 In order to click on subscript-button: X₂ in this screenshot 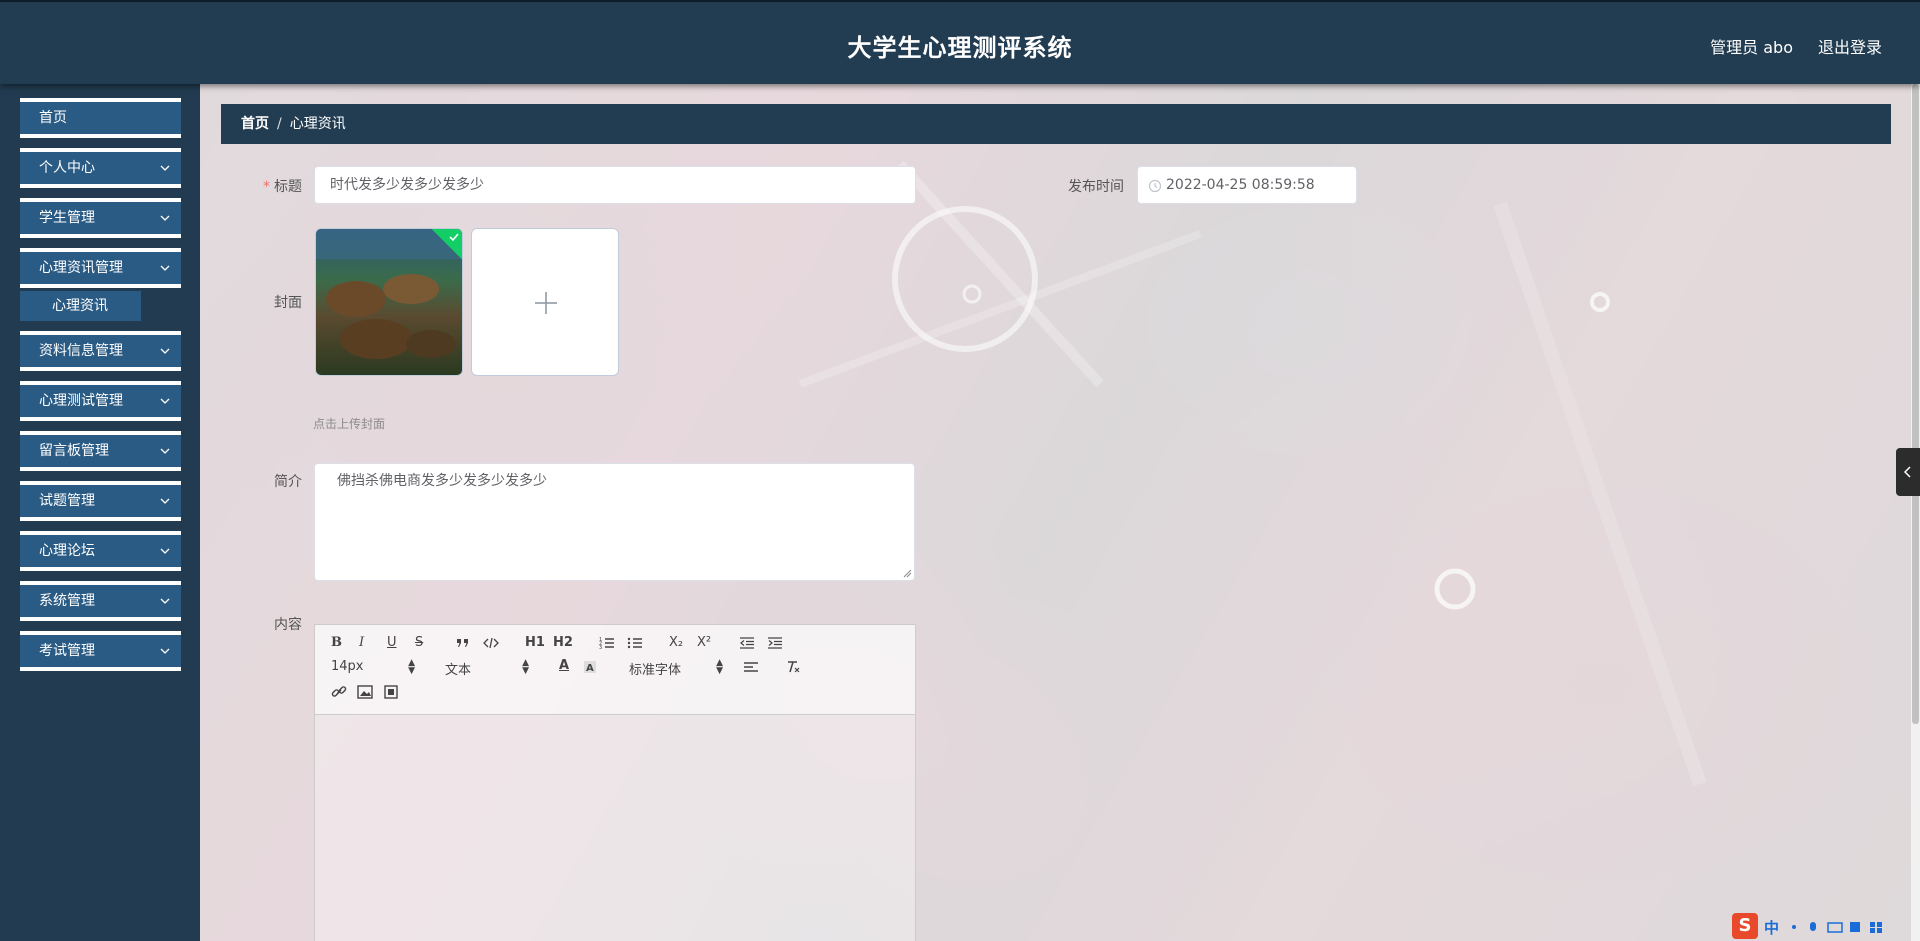, I will do `click(676, 642)`.